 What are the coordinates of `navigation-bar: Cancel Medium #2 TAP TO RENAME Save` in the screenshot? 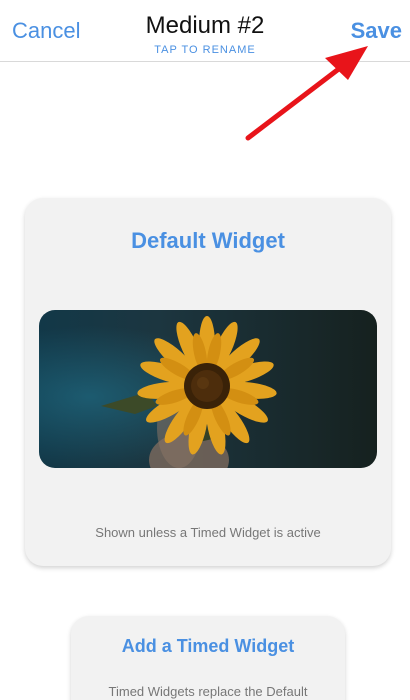 It's located at (205, 31).